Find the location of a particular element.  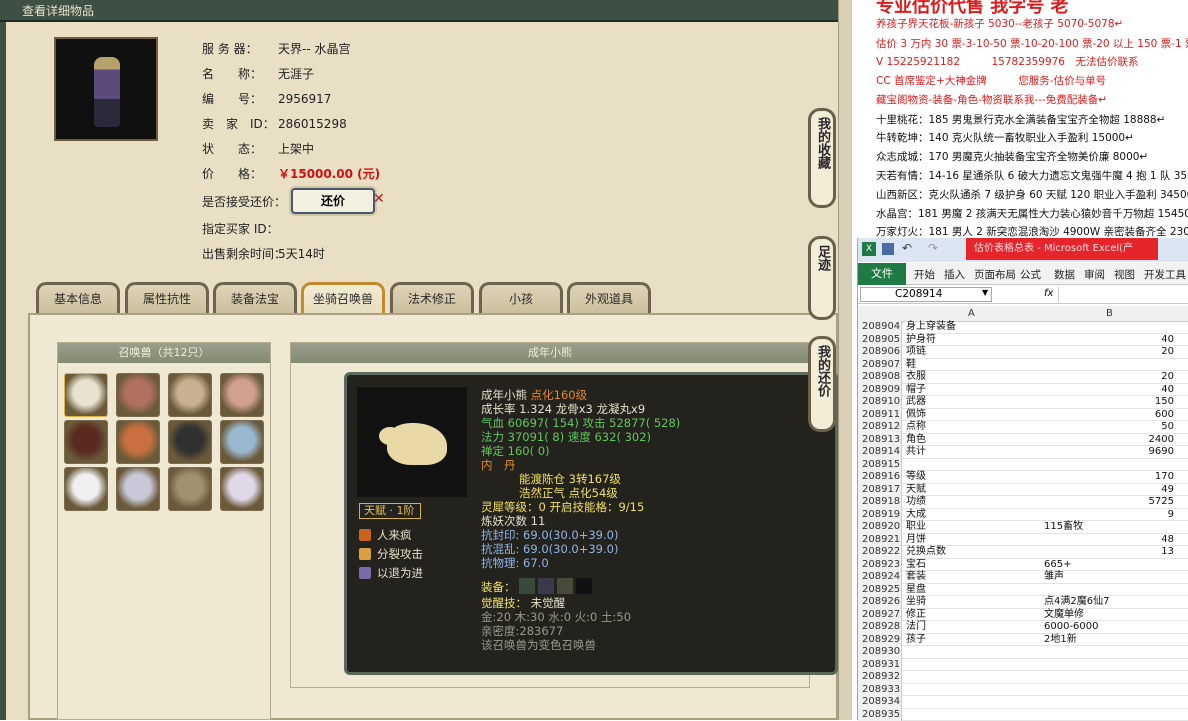

formula-input is located at coordinates (1122, 294).